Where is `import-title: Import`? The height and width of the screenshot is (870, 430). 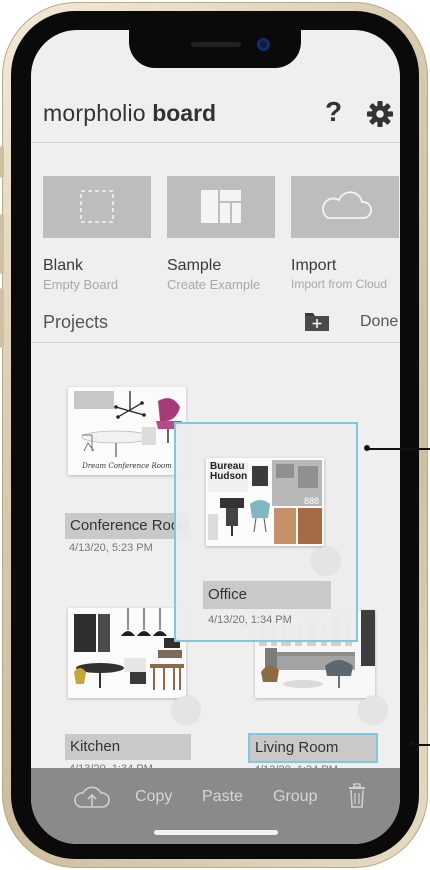
import-title: Import is located at coordinates (314, 265).